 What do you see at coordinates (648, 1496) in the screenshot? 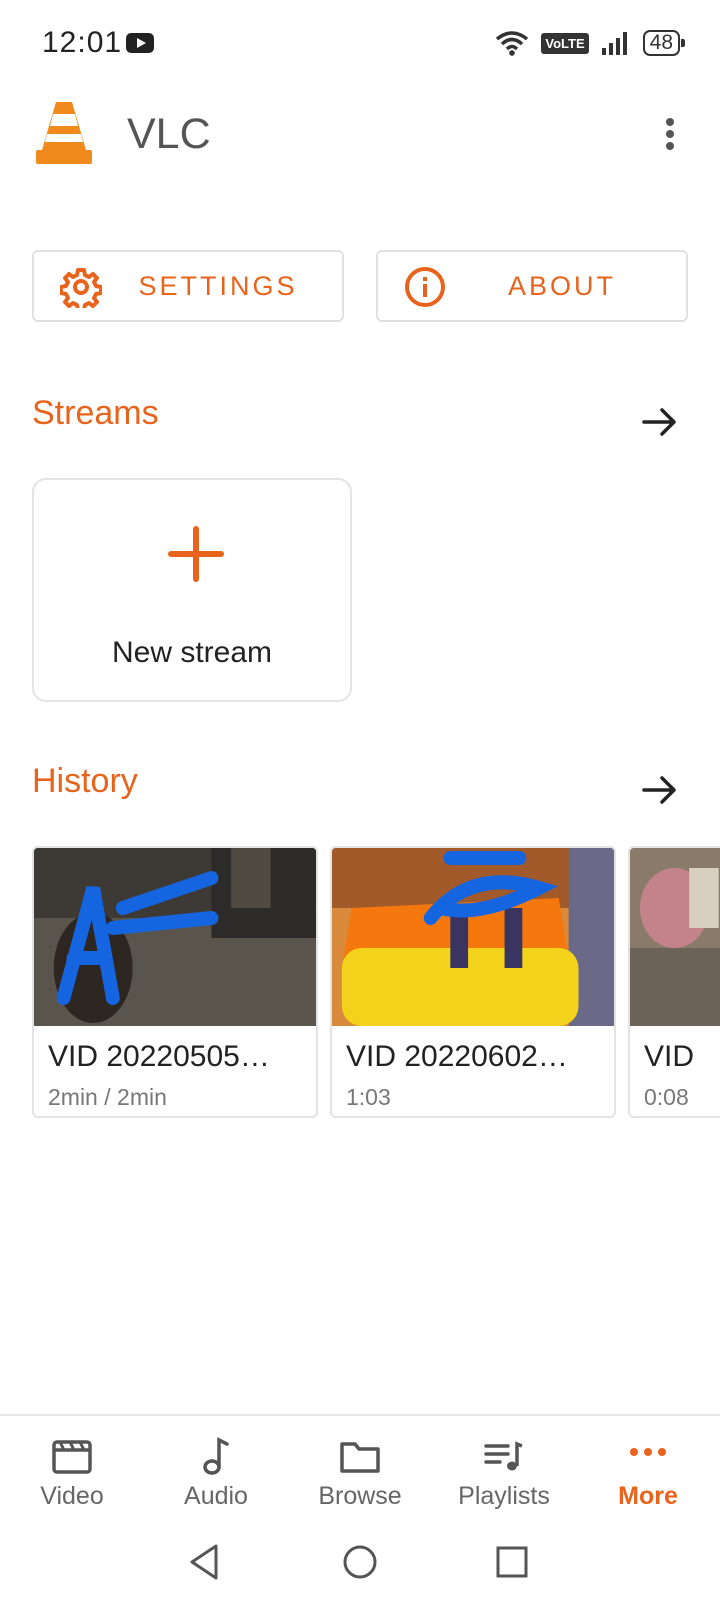
I see `nav-more-label: More` at bounding box center [648, 1496].